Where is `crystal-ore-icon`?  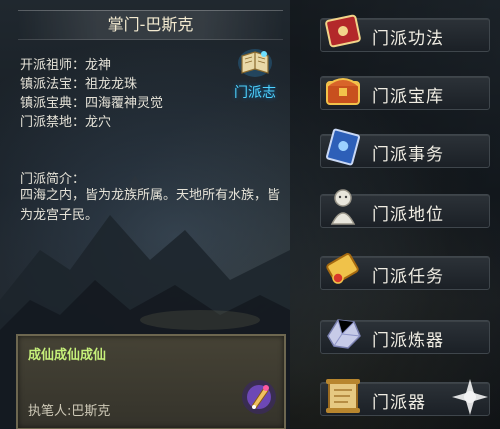
crystal-ore-icon is located at coordinates (344, 334).